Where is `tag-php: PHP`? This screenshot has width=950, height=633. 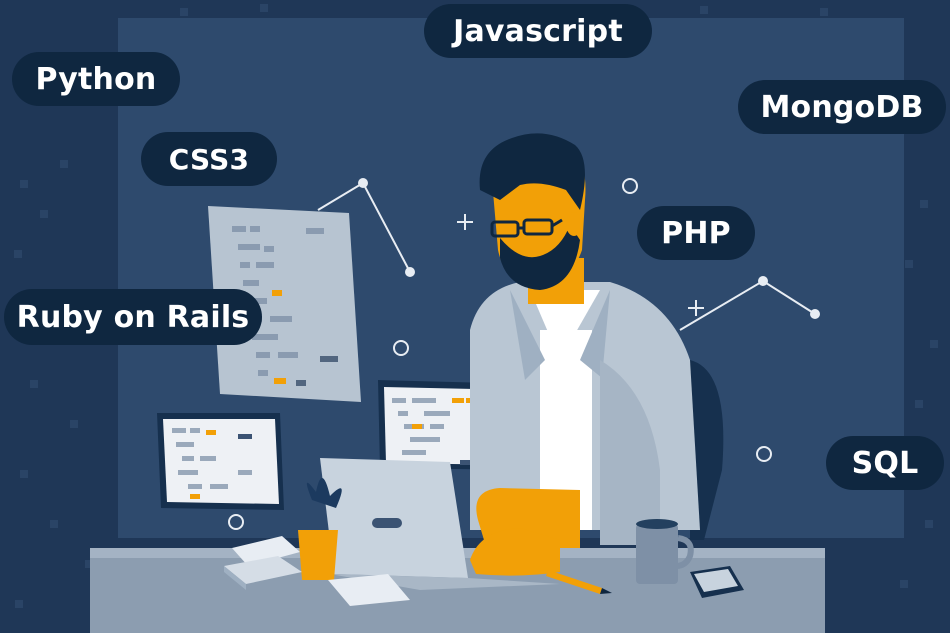
tag-php: PHP is located at coordinates (696, 233).